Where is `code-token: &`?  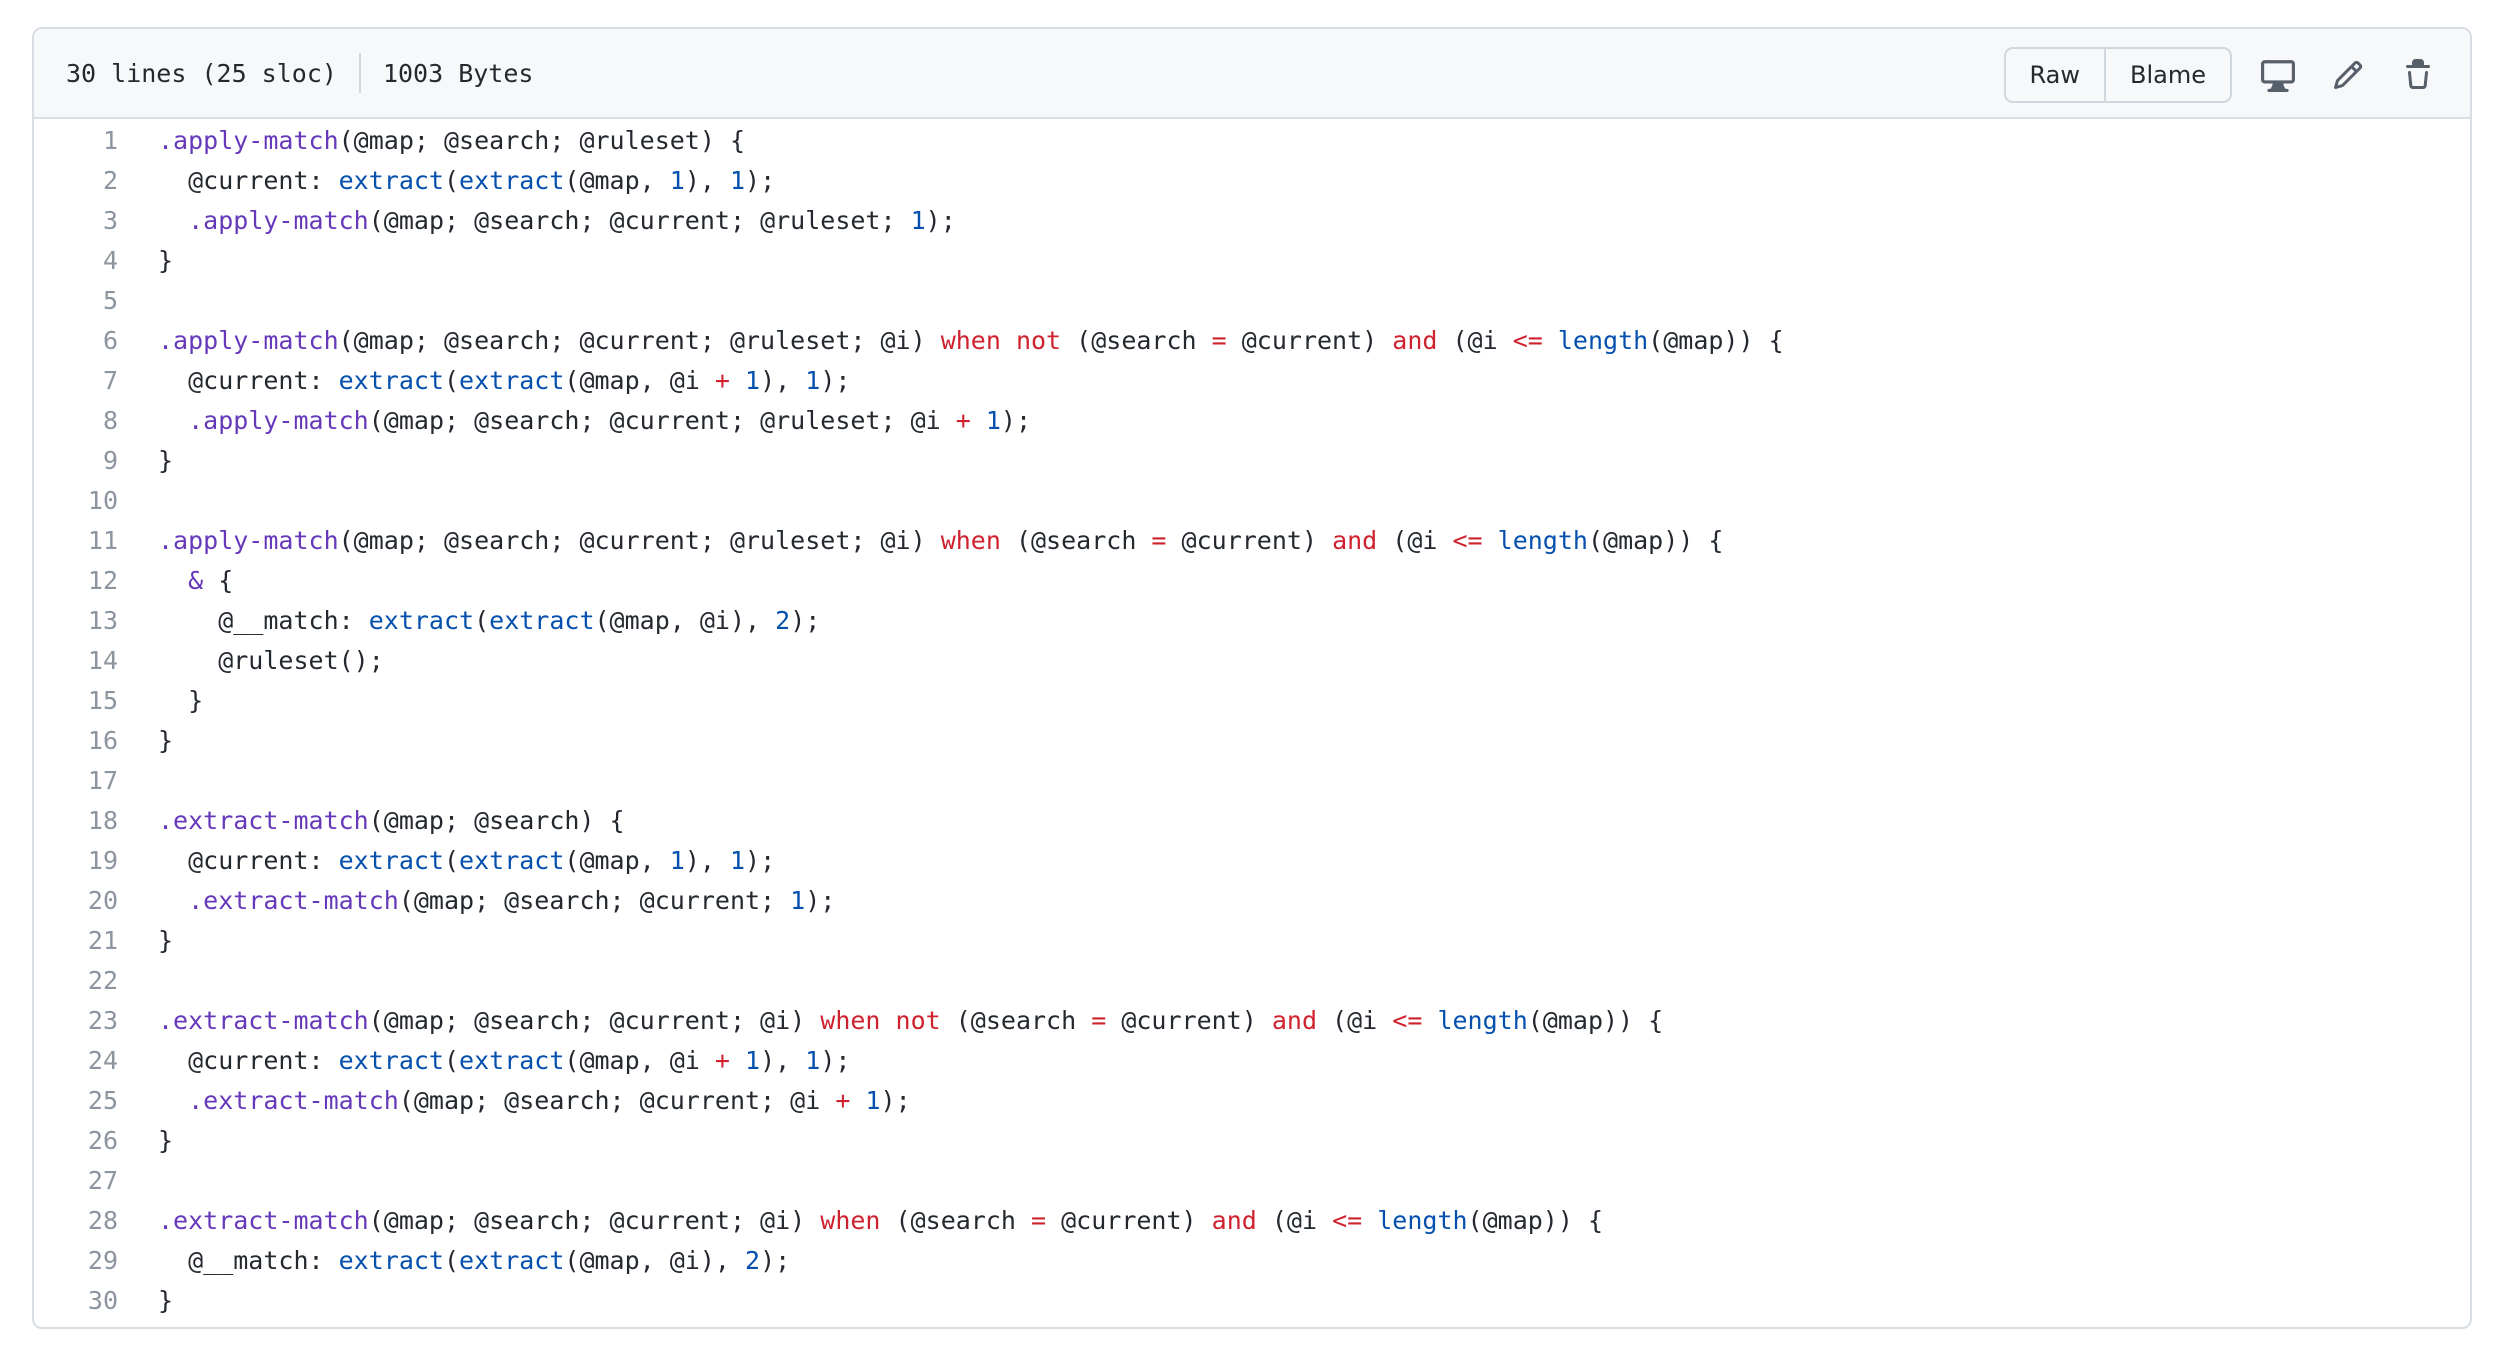 code-token: & is located at coordinates (196, 580).